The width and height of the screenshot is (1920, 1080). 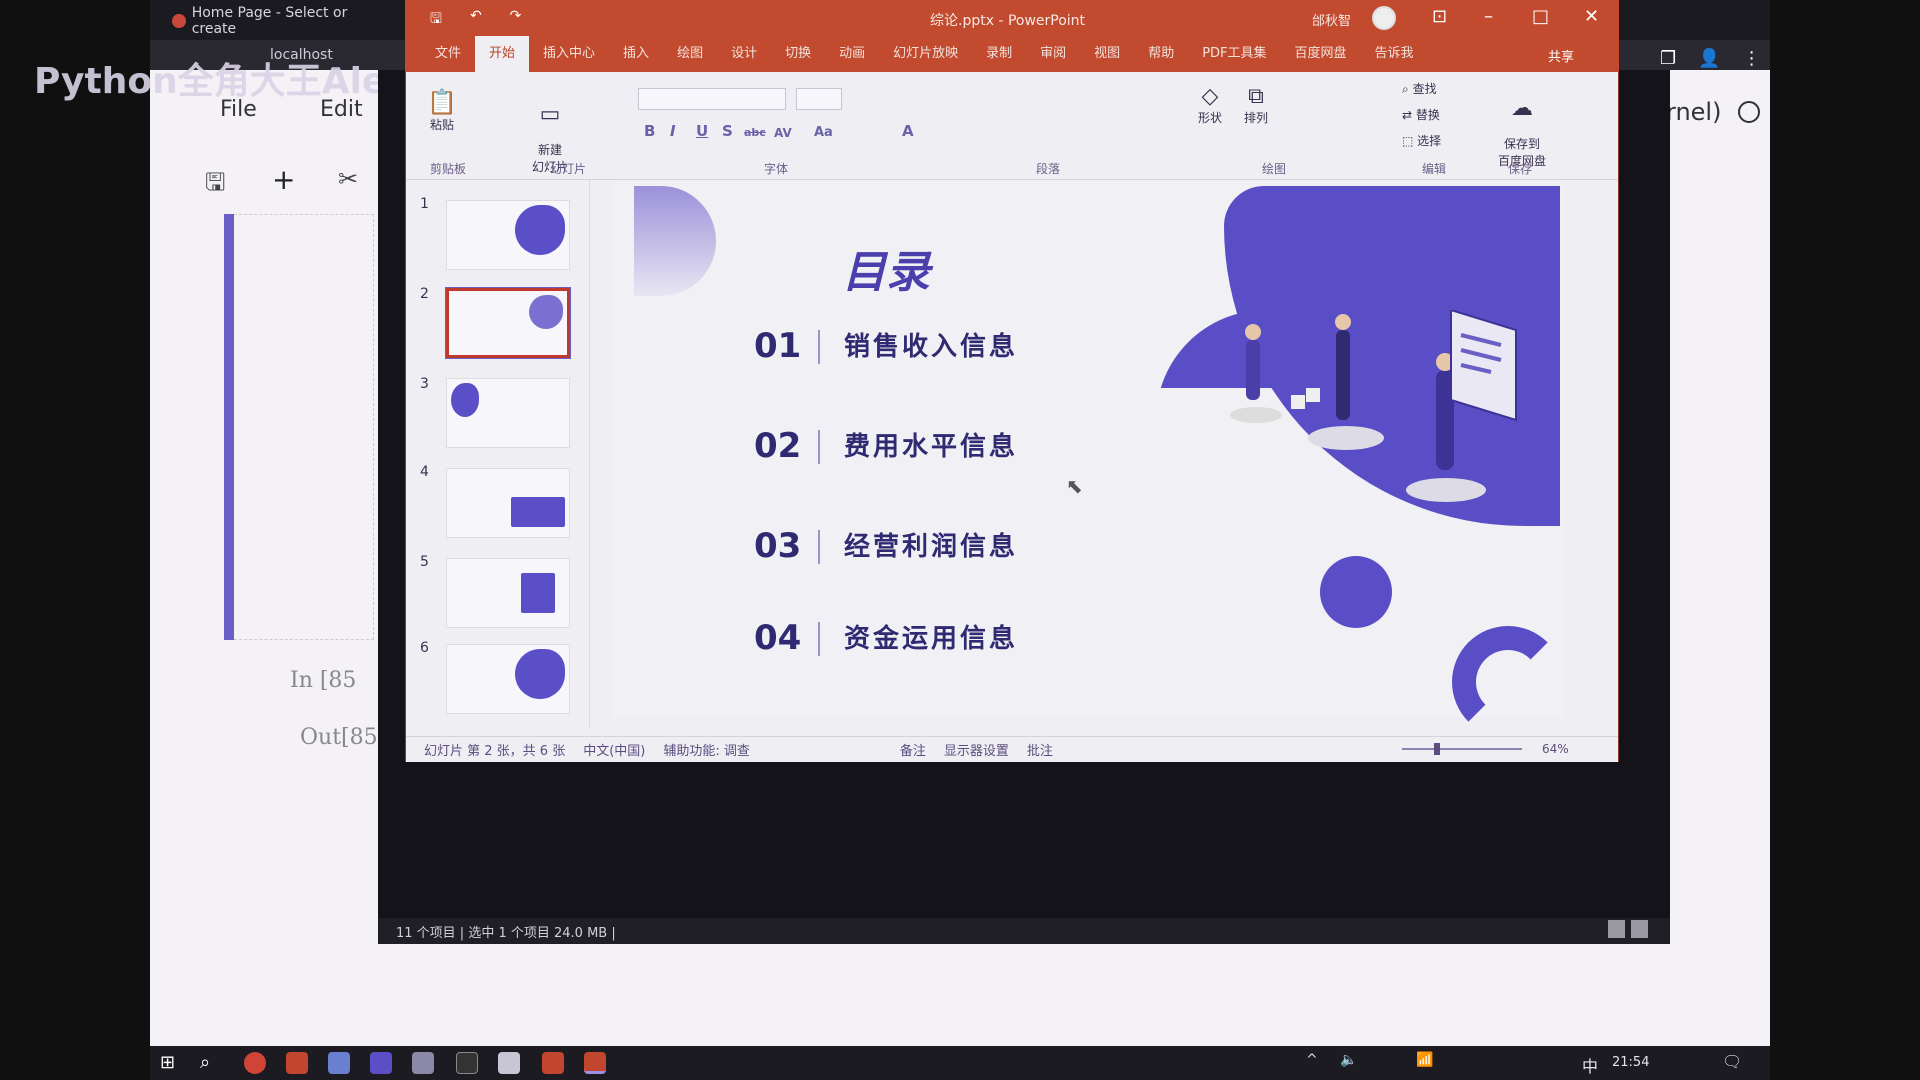 I want to click on file-explorer-icon, so click(x=509, y=1063).